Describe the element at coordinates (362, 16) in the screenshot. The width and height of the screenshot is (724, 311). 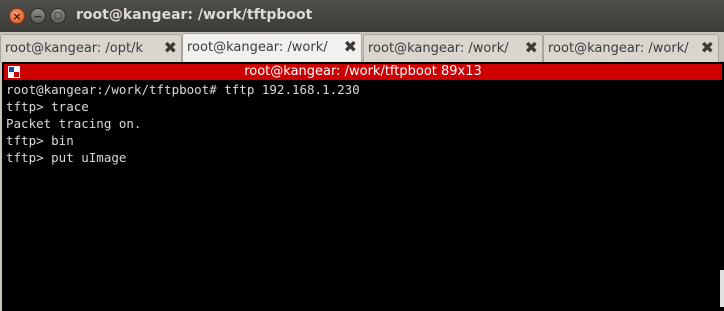
I see `title-bar: × − □ root@kangear: /work/tftpboot` at that location.